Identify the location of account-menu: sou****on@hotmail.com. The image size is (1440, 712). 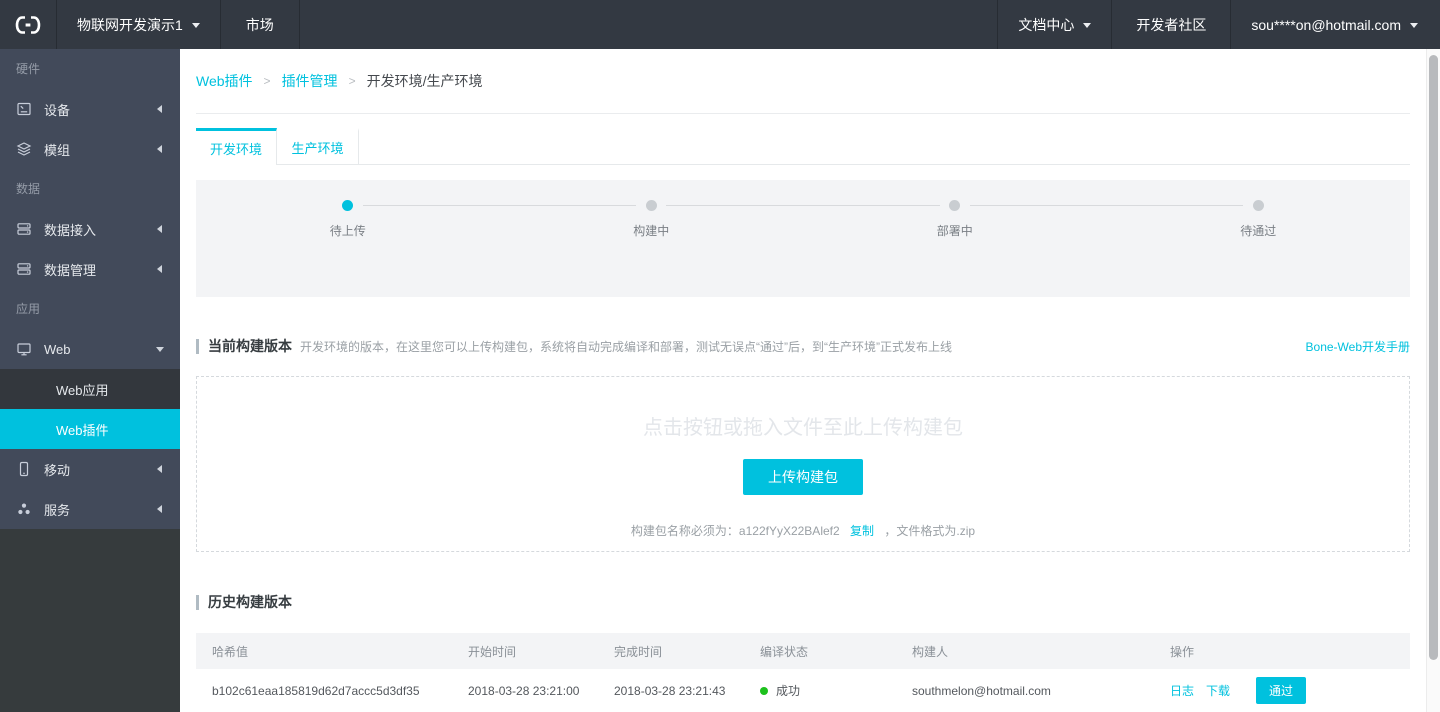
(1335, 24).